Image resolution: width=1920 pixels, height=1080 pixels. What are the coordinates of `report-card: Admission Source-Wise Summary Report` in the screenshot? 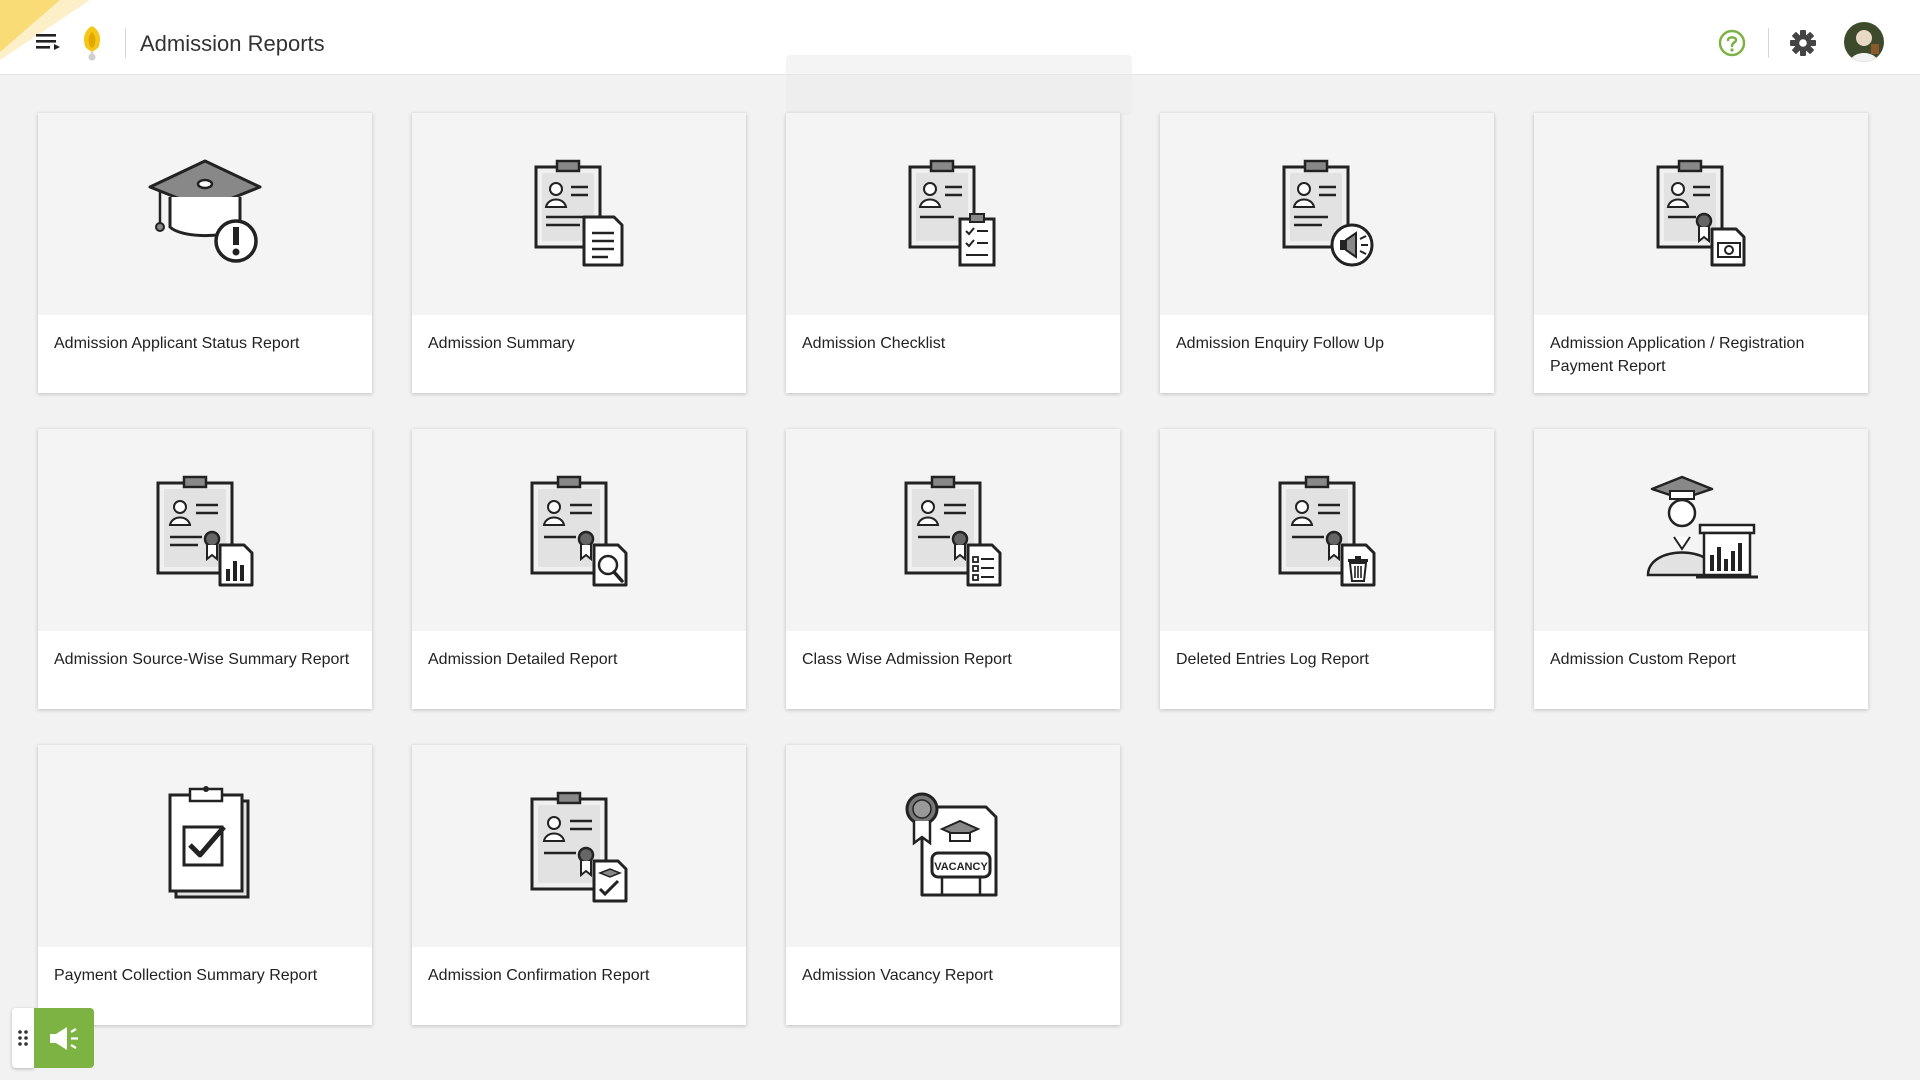 It's located at (205, 569).